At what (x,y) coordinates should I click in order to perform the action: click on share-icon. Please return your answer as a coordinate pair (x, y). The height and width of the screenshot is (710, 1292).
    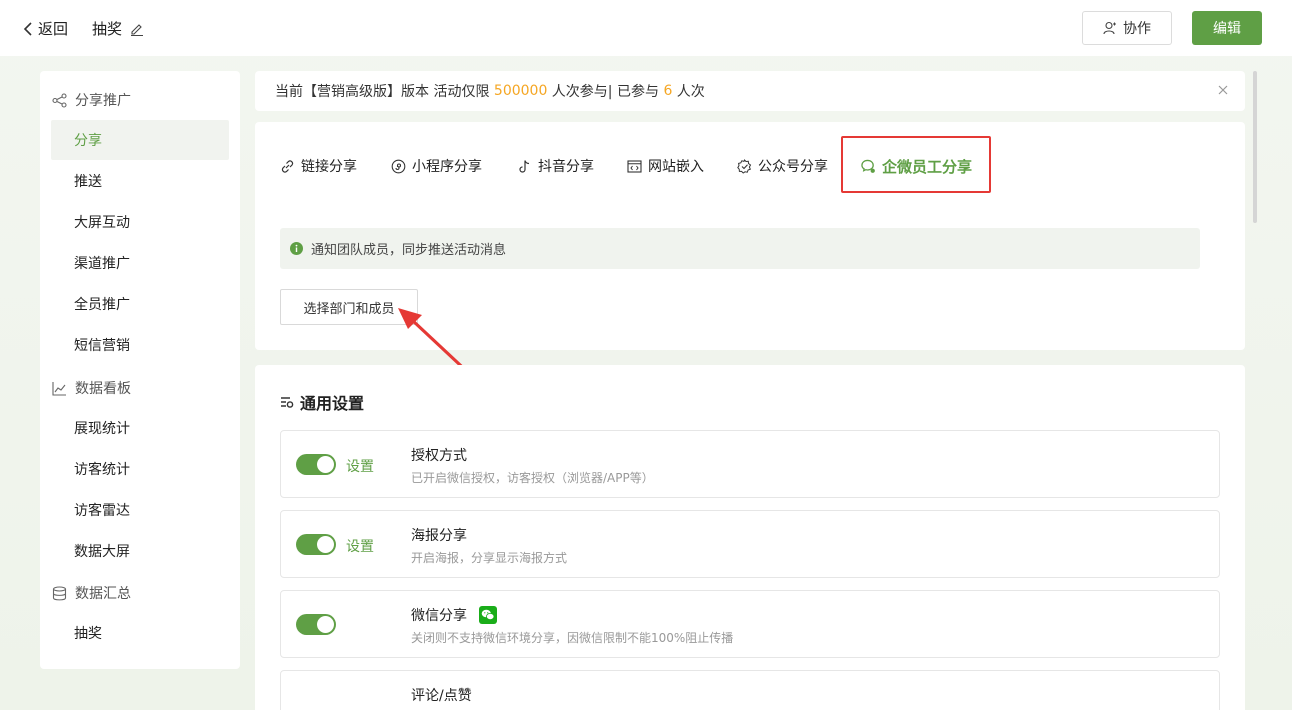
    Looking at the image, I should click on (59, 100).